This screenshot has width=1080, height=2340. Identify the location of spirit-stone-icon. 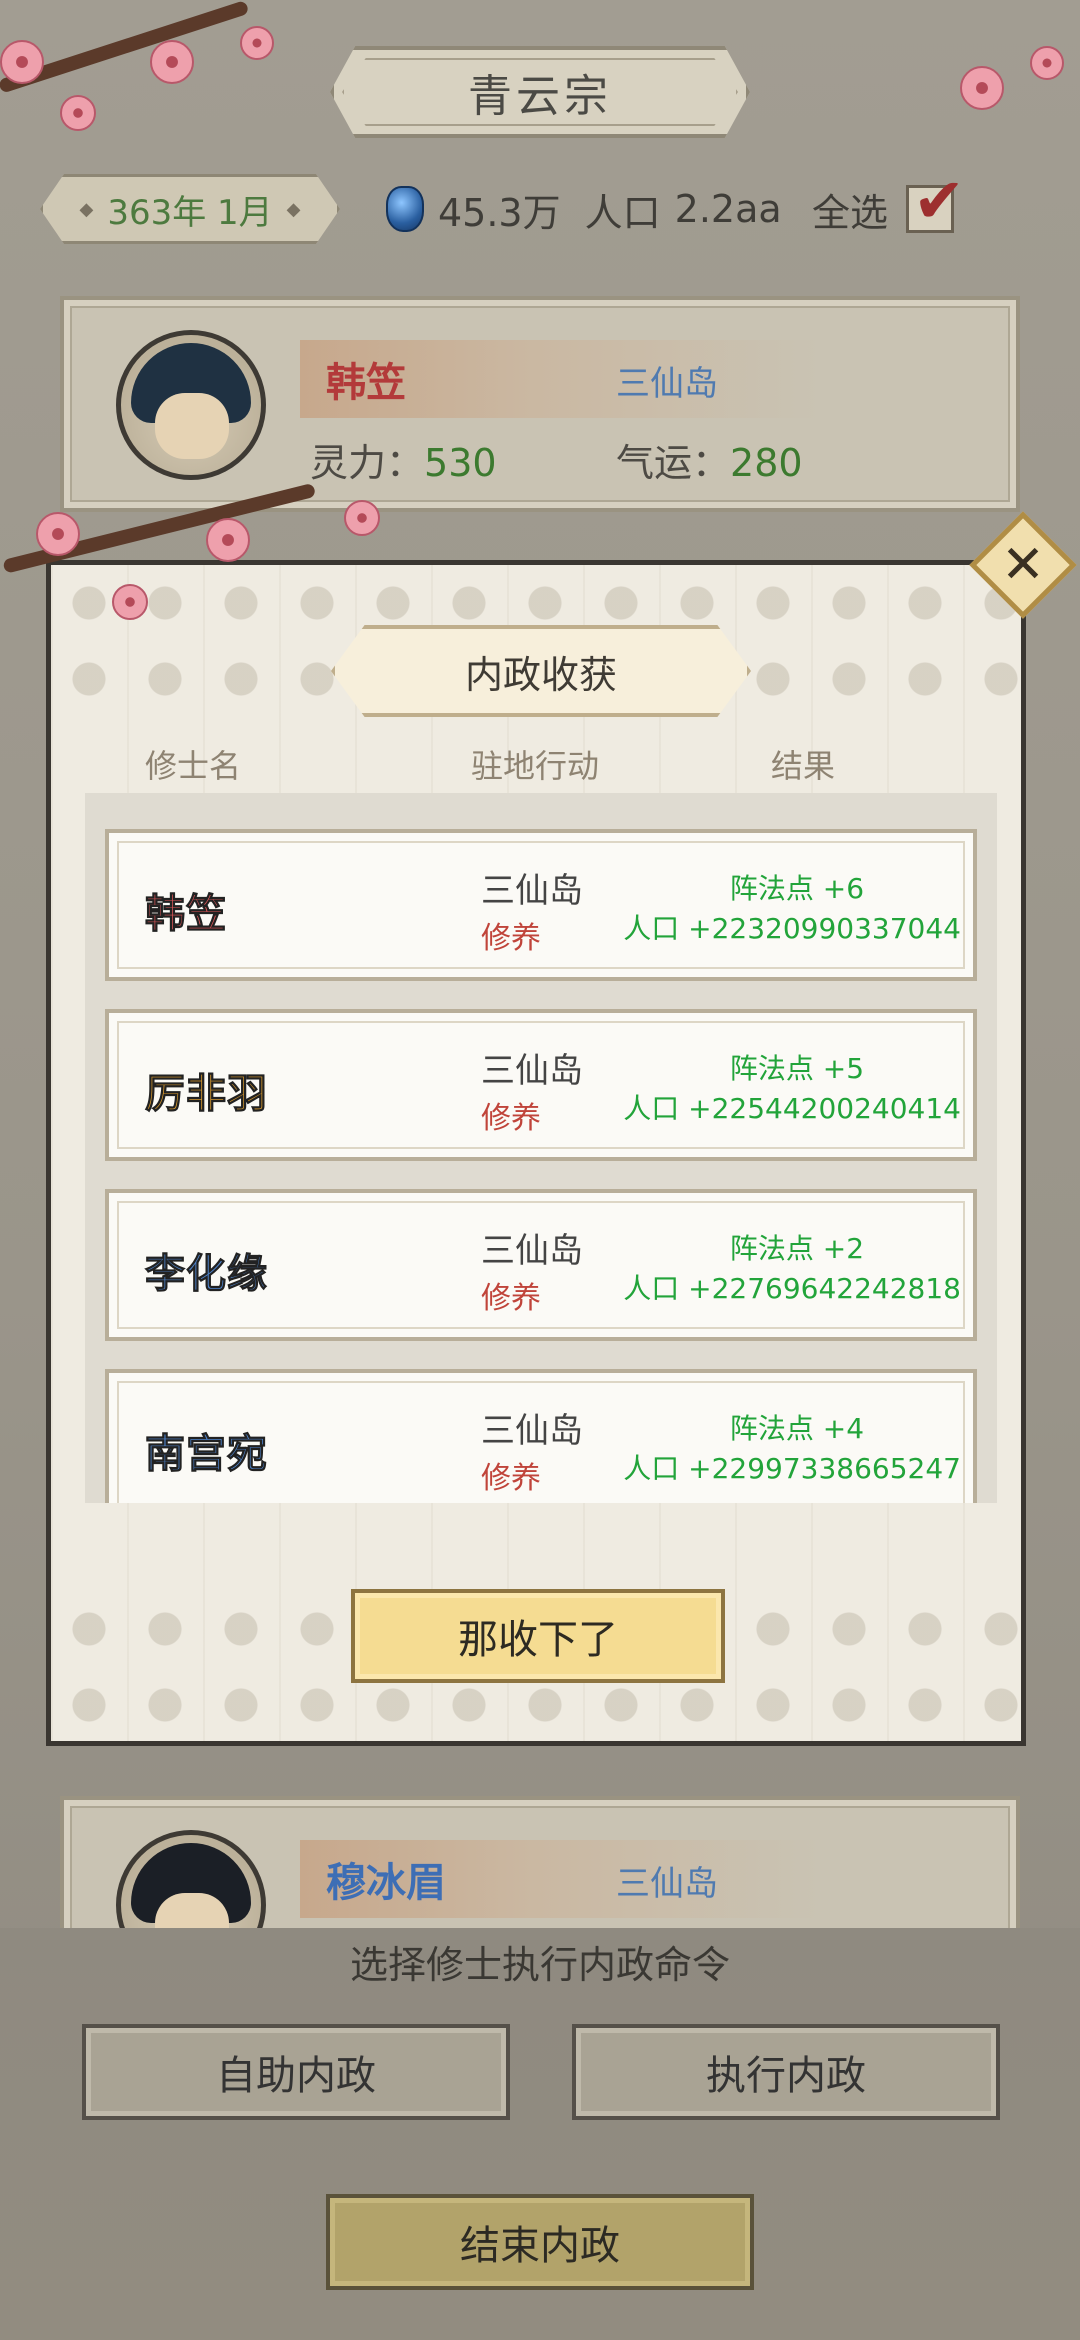
(405, 209).